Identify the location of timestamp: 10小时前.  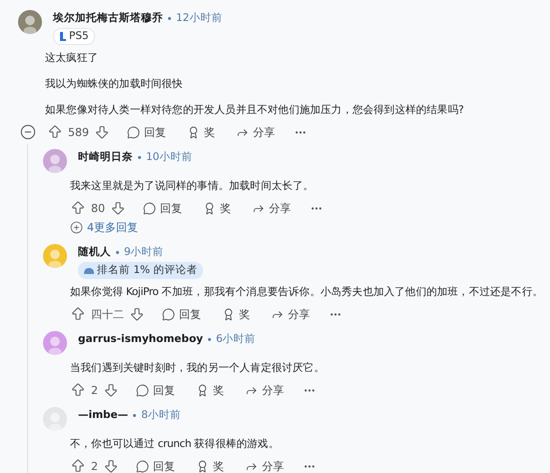
(169, 157).